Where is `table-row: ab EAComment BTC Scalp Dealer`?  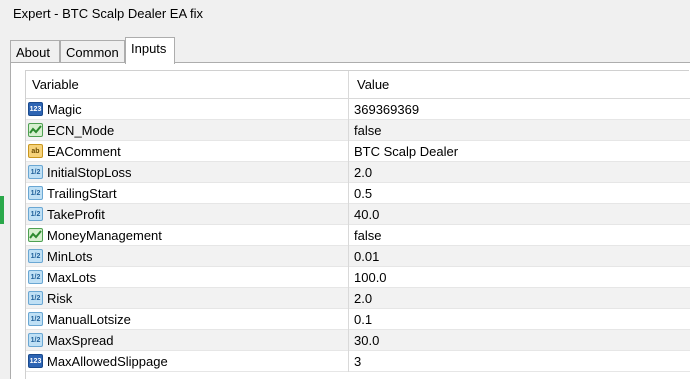
table-row: ab EAComment BTC Scalp Dealer is located at coordinates (358, 151).